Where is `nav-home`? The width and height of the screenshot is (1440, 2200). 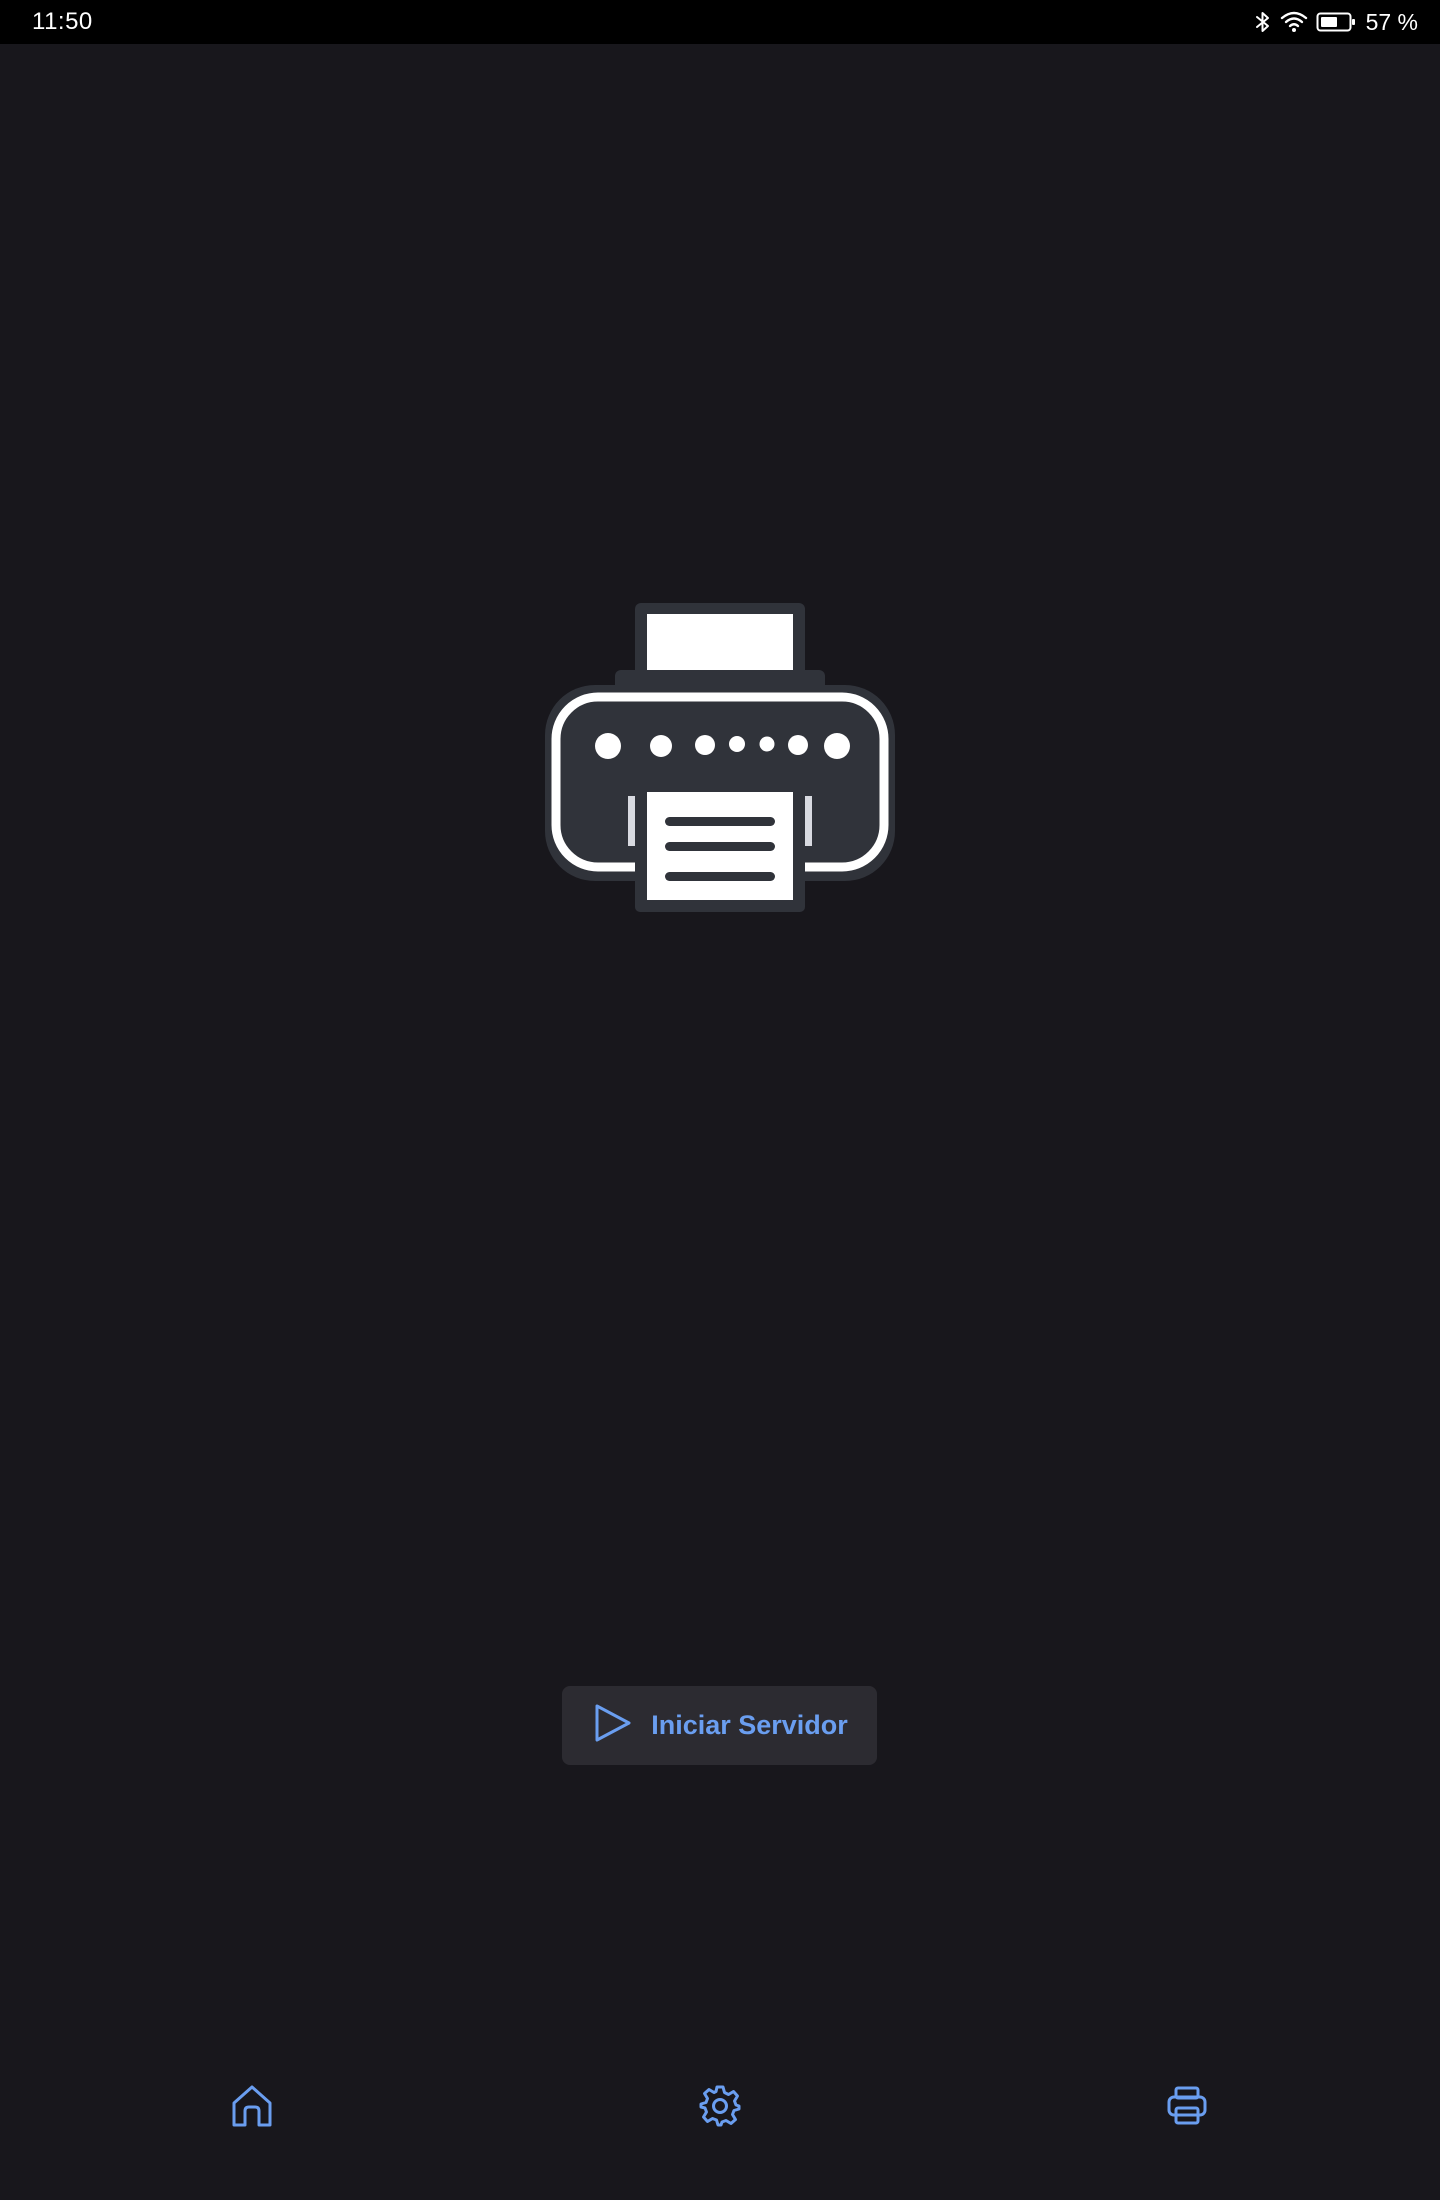 nav-home is located at coordinates (252, 2108).